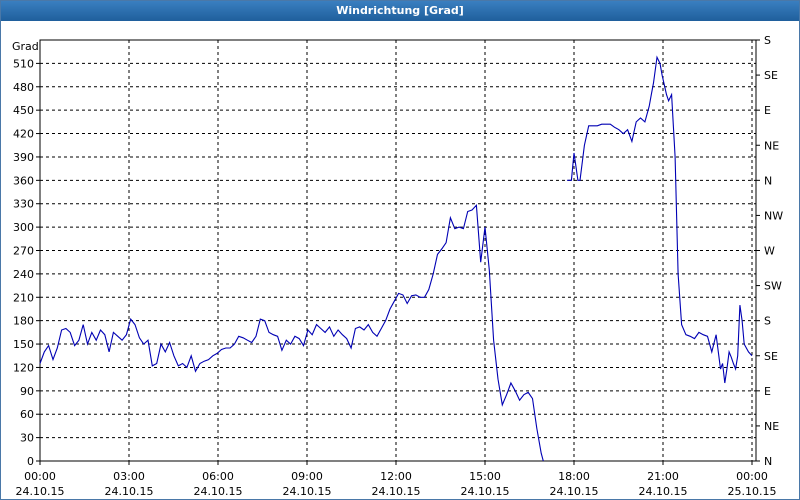 The image size is (800, 500). What do you see at coordinates (23, 87) in the screenshot?
I see `y-tick-label: 480` at bounding box center [23, 87].